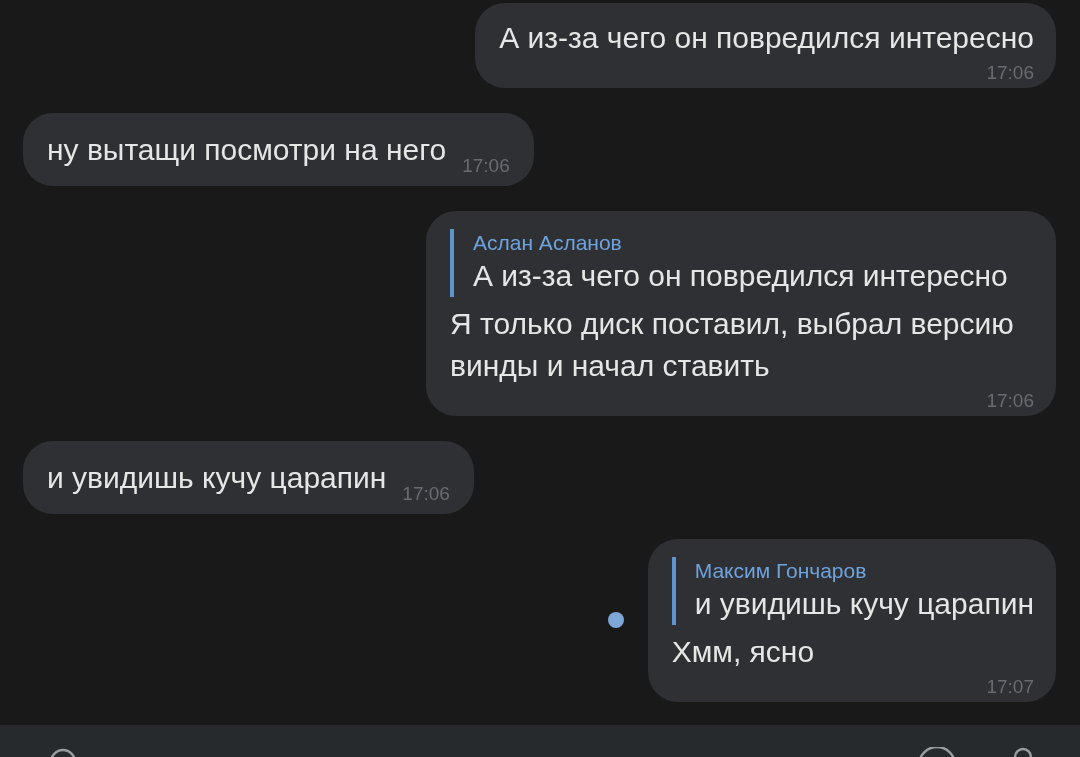  What do you see at coordinates (781, 570) in the screenshot?
I see `reply-author: Максим Гончаров` at bounding box center [781, 570].